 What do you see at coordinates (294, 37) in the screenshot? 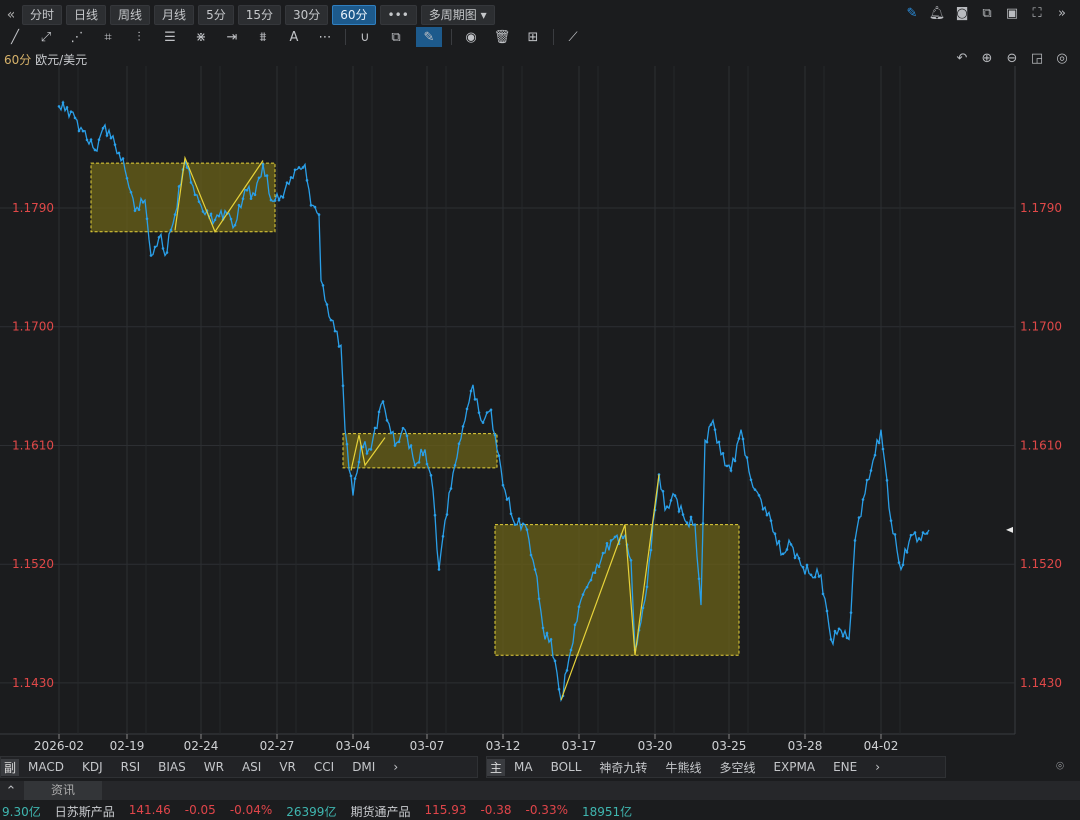
I see `text-tool-icon: A` at bounding box center [294, 37].